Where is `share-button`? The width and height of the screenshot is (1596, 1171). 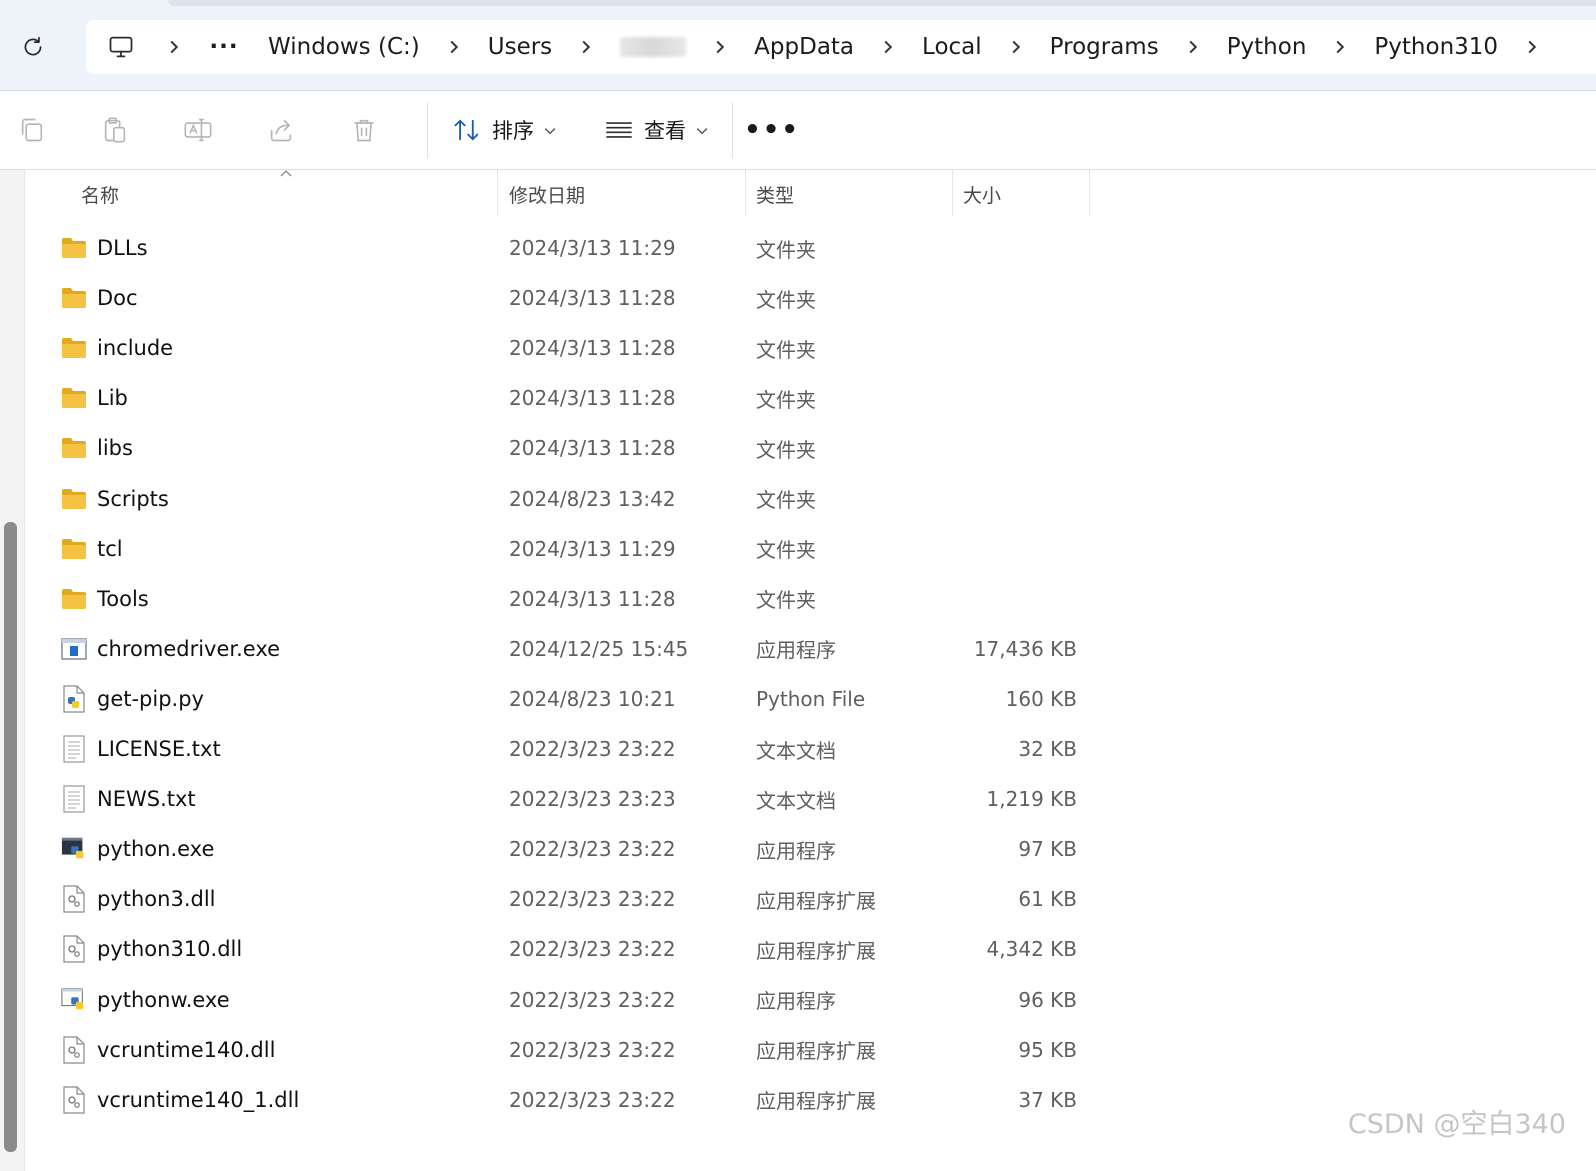 share-button is located at coordinates (281, 130).